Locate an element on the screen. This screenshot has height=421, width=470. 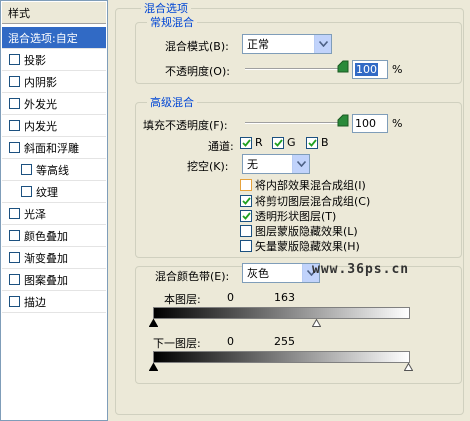
opacity-slider-track is located at coordinates (294, 69).